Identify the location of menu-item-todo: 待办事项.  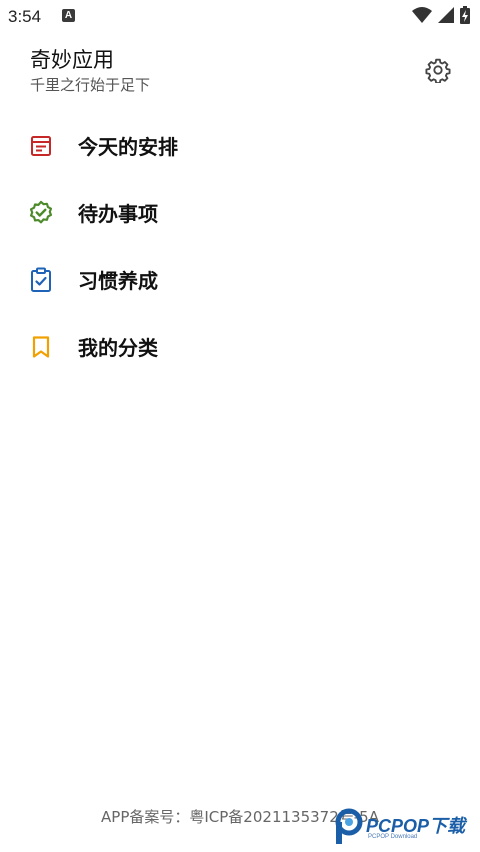
(240, 212).